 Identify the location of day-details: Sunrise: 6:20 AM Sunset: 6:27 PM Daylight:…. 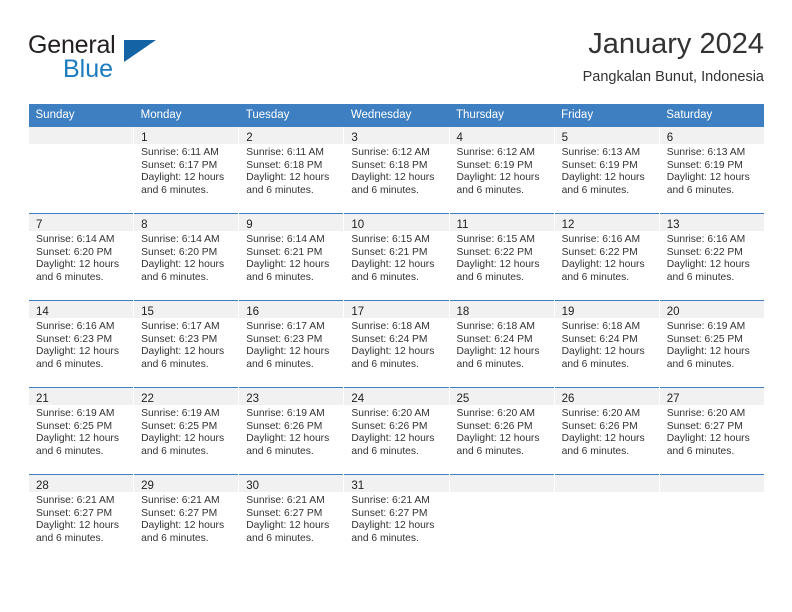
(712, 431).